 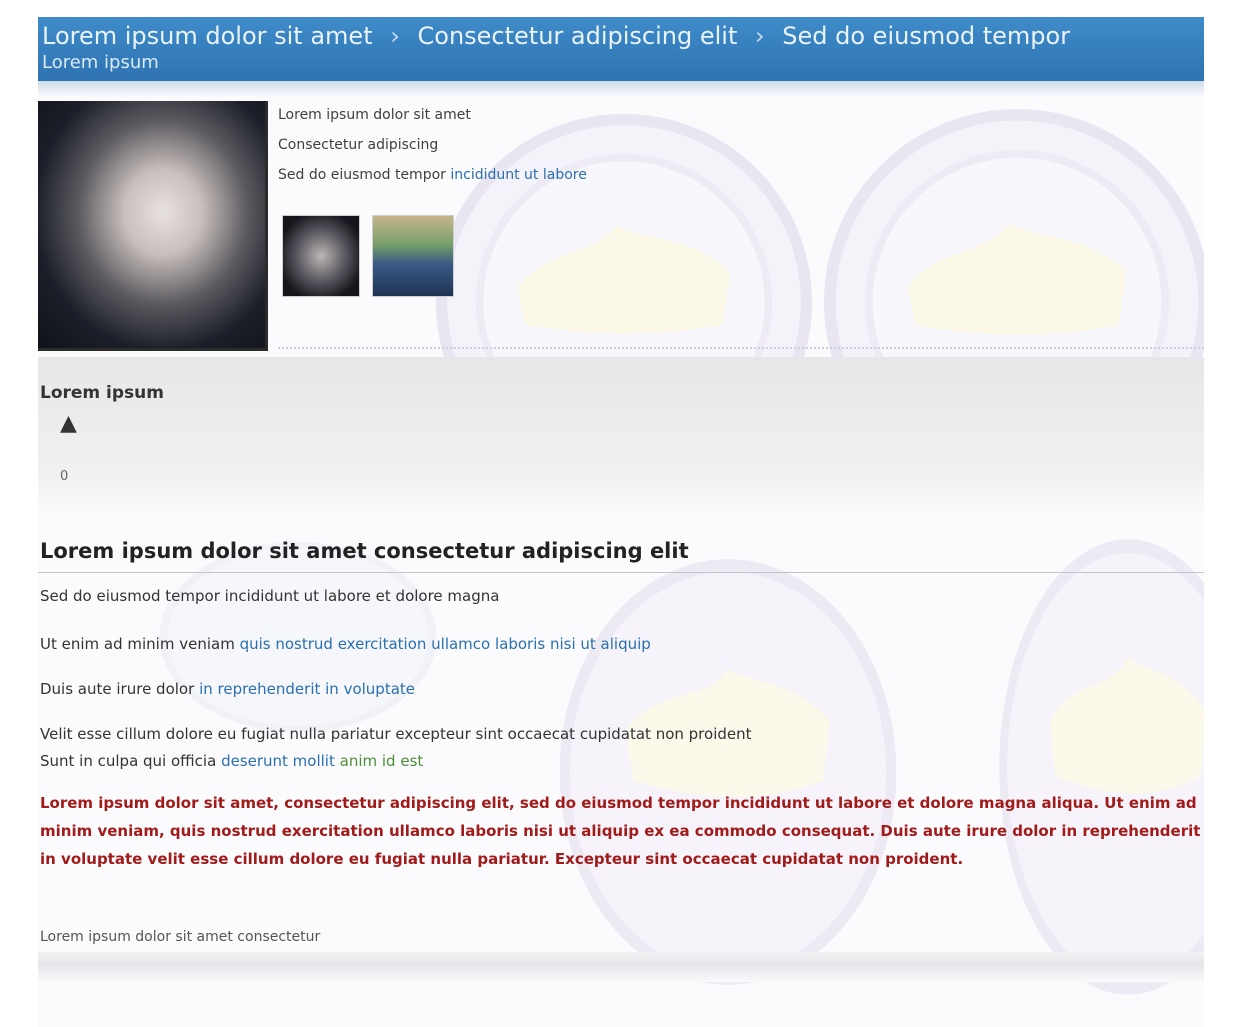 I want to click on header-shadow, so click(x=621, y=89).